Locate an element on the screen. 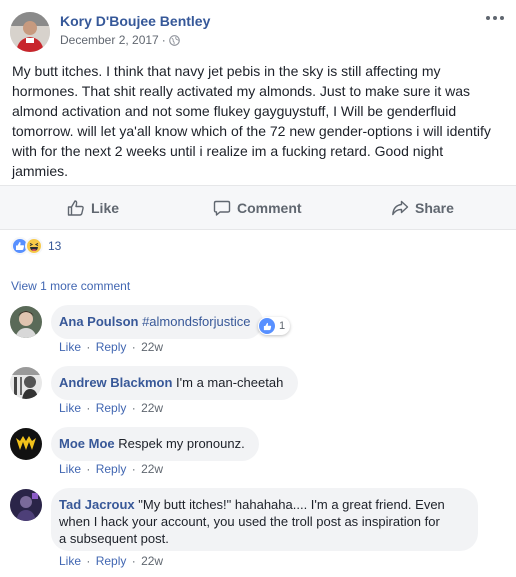 Image resolution: width=516 pixels, height=577 pixels. view-more-comments-link: View 1 more comment is located at coordinates (70, 286).